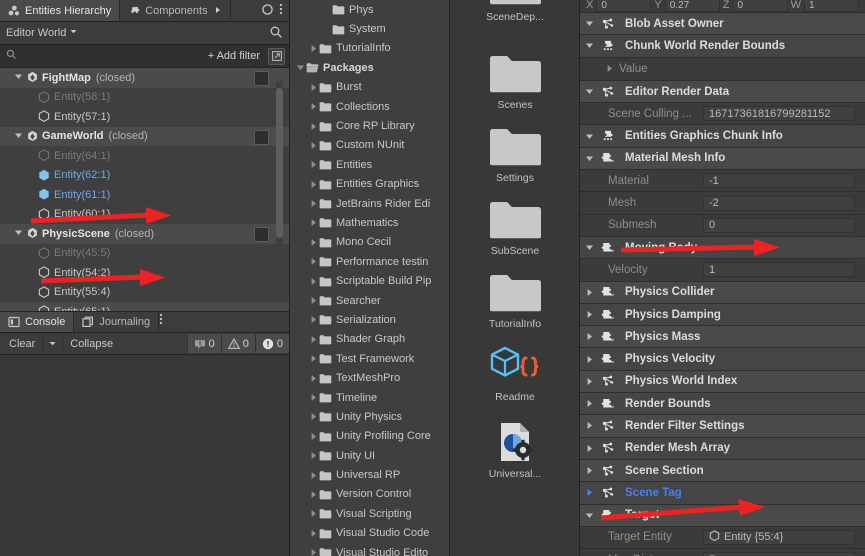 The height and width of the screenshot is (556, 865). I want to click on component-header: Render Bounds, so click(722, 404).